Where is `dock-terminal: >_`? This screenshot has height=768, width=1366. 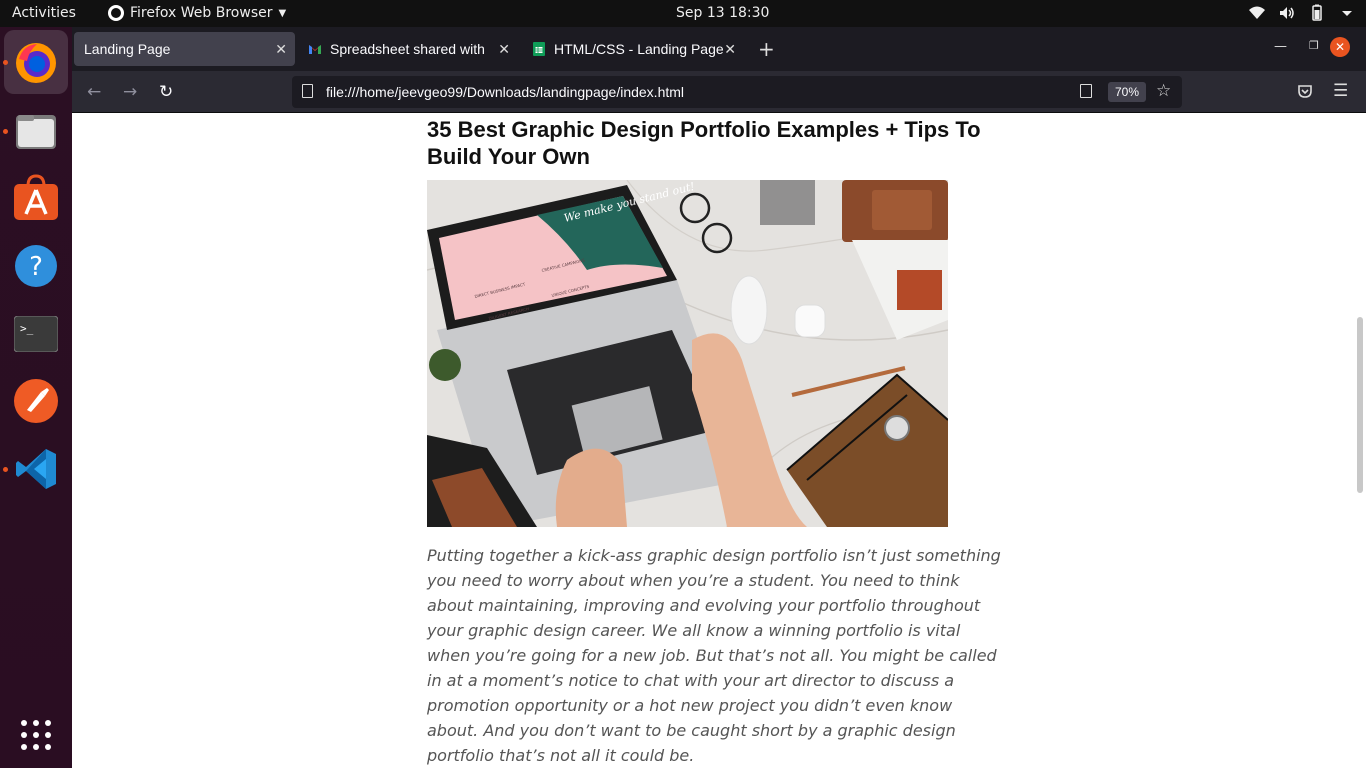 dock-terminal: >_ is located at coordinates (36, 334).